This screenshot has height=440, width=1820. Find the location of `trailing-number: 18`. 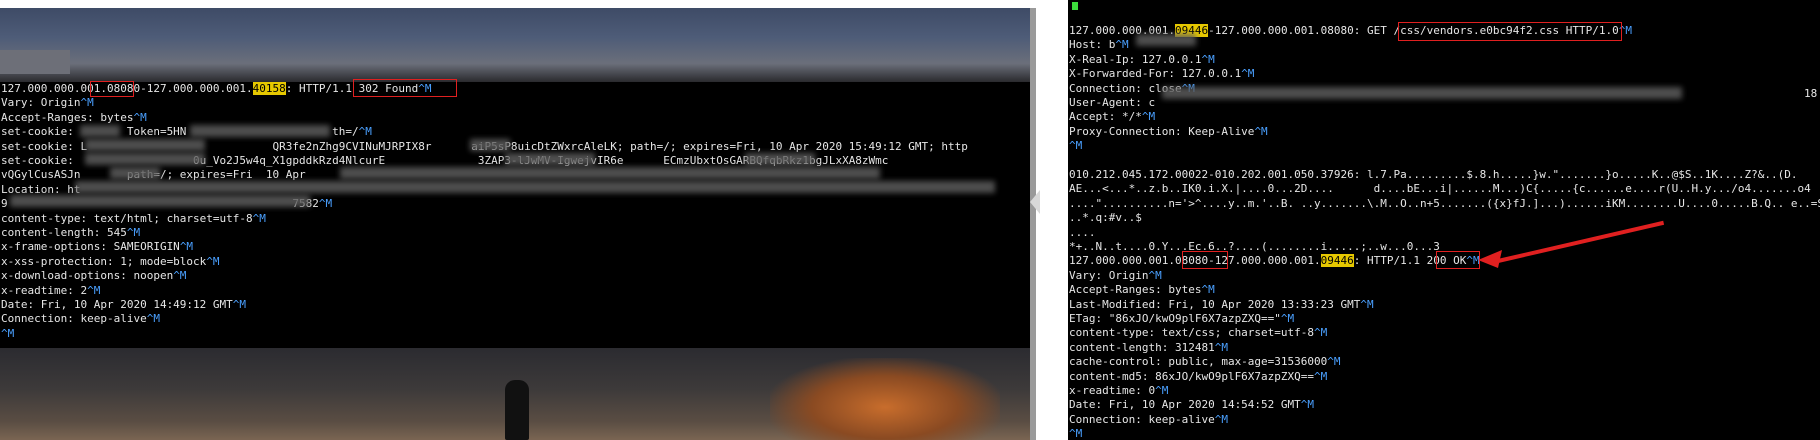

trailing-number: 18 is located at coordinates (1811, 93).